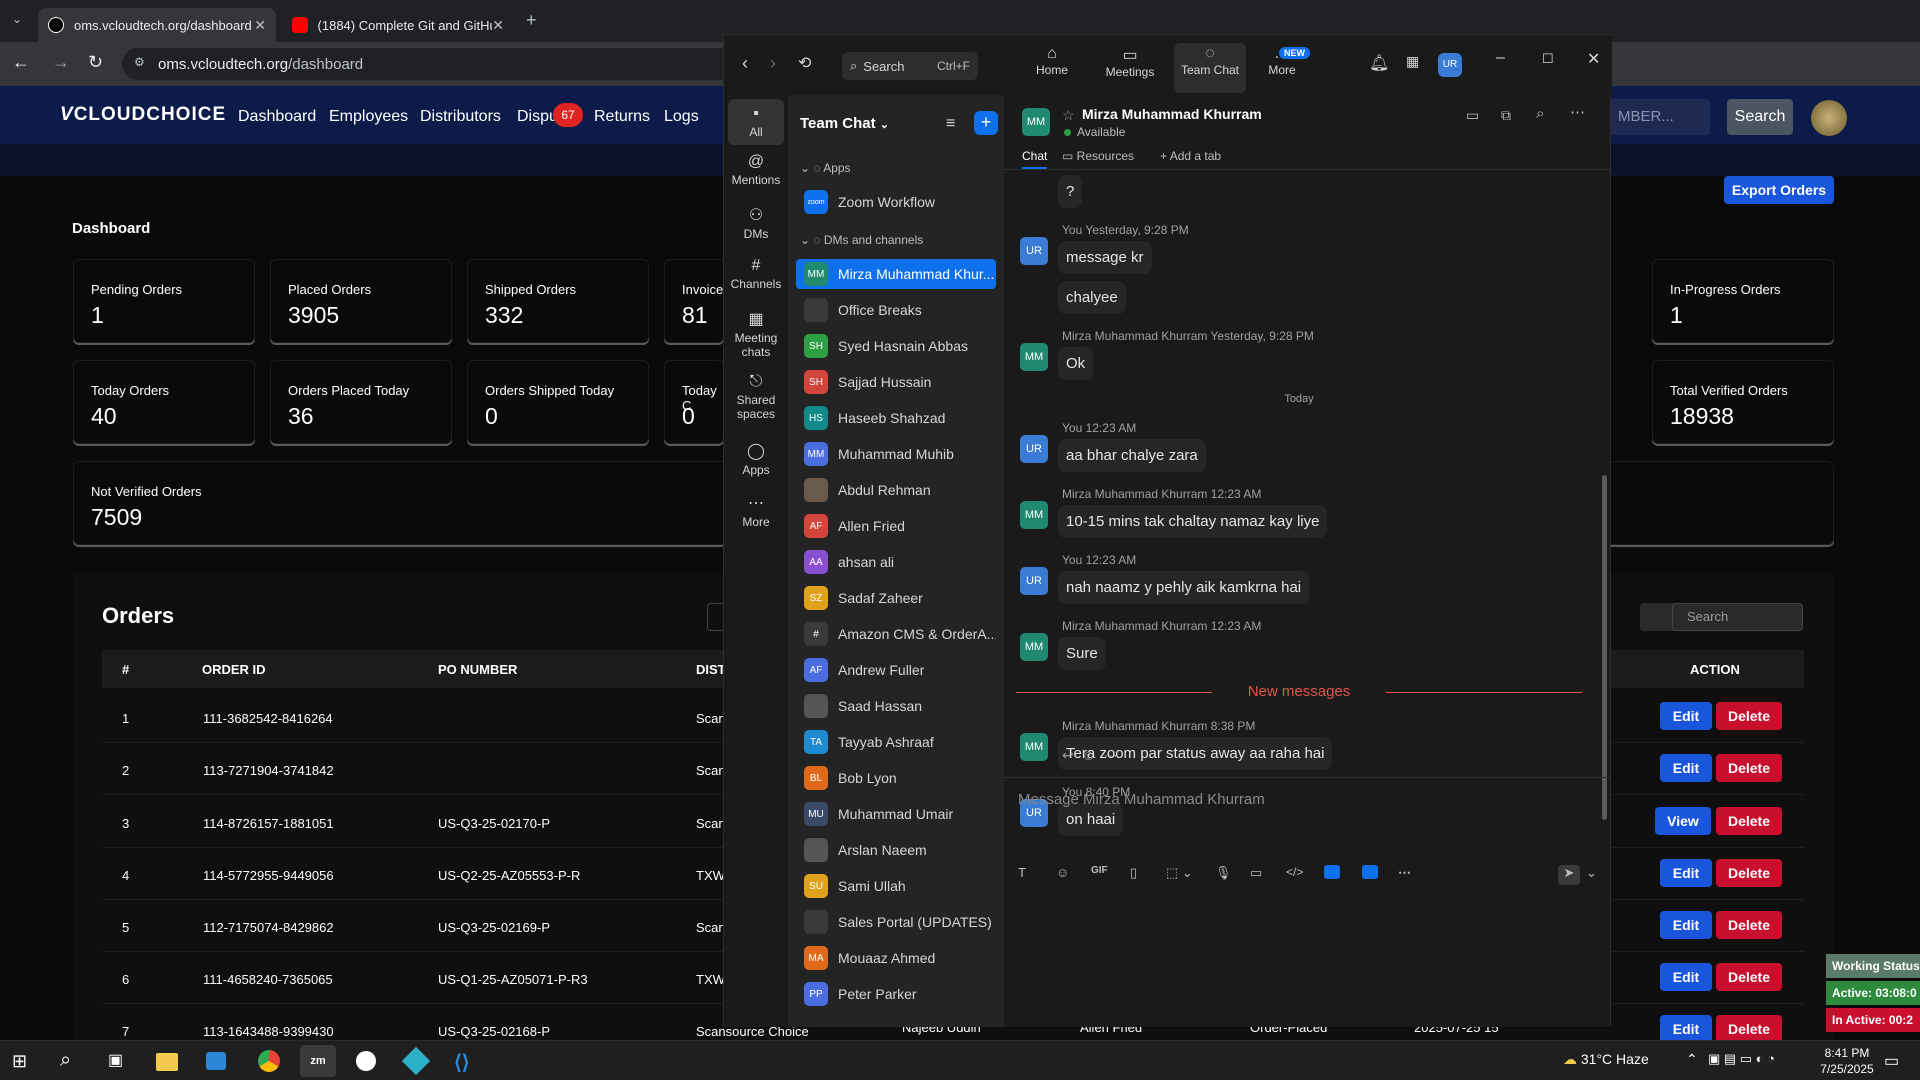 This screenshot has height=1080, width=1920. I want to click on channel-item: MA Mouaaz Ahmed, so click(896, 958).